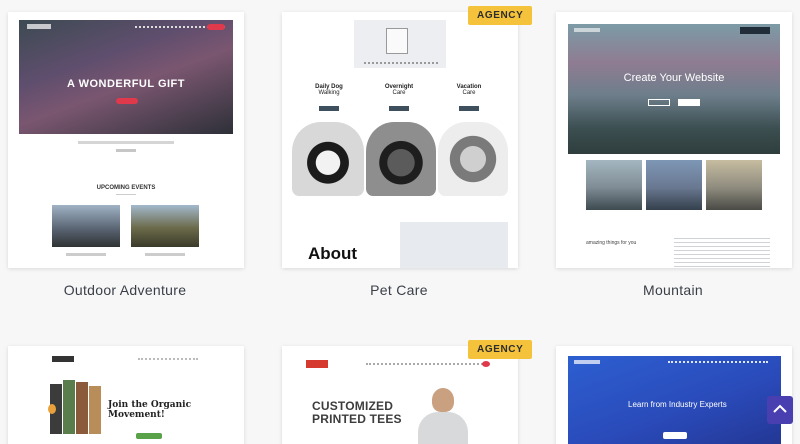 Image resolution: width=800 pixels, height=444 pixels. Describe the element at coordinates (126, 395) in the screenshot. I see `template-card-organic: Join the Organic Movement!` at that location.